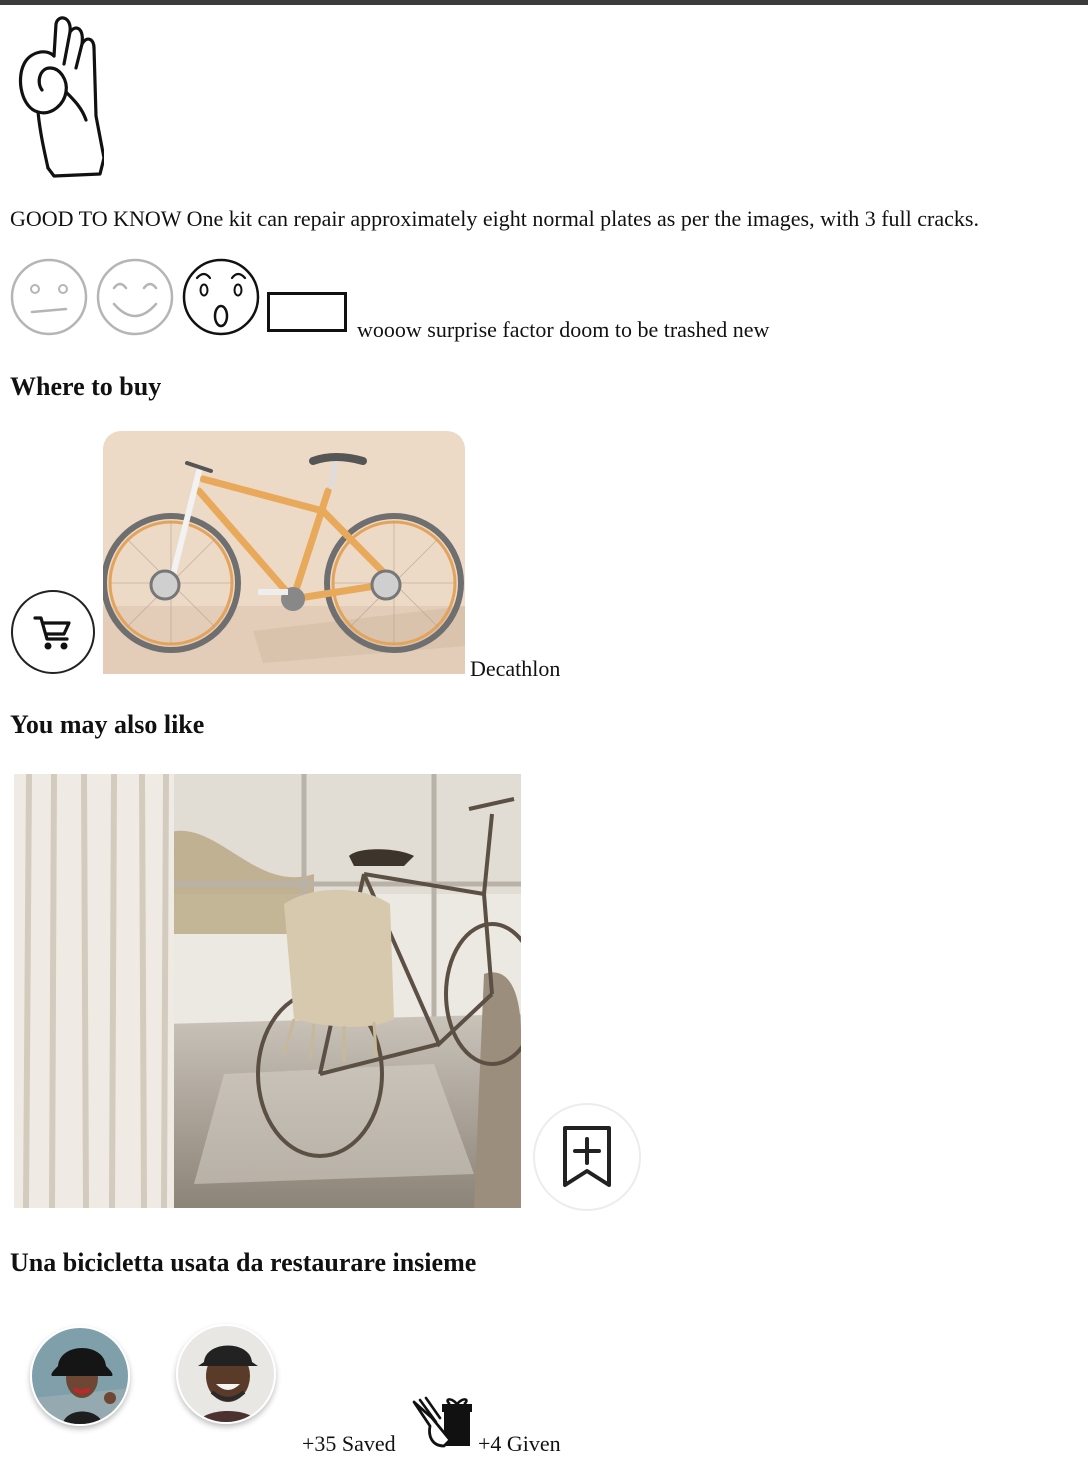  I want to click on top-border, so click(544, 2).